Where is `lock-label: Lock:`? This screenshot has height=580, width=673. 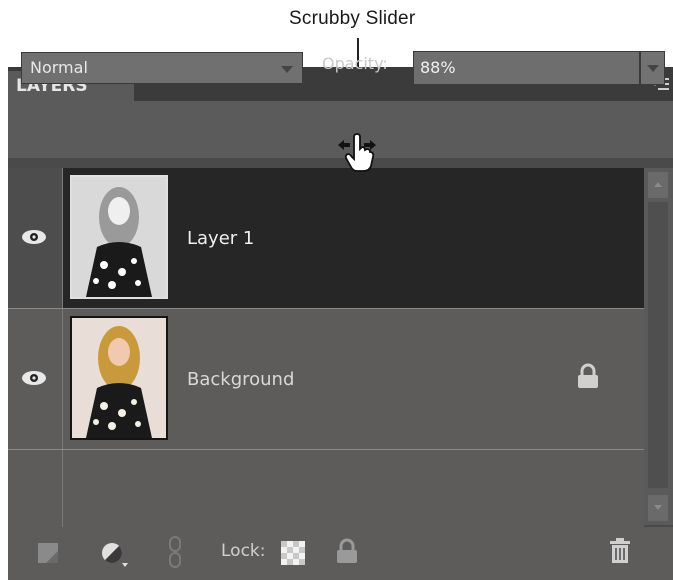 lock-label: Lock: is located at coordinates (243, 551).